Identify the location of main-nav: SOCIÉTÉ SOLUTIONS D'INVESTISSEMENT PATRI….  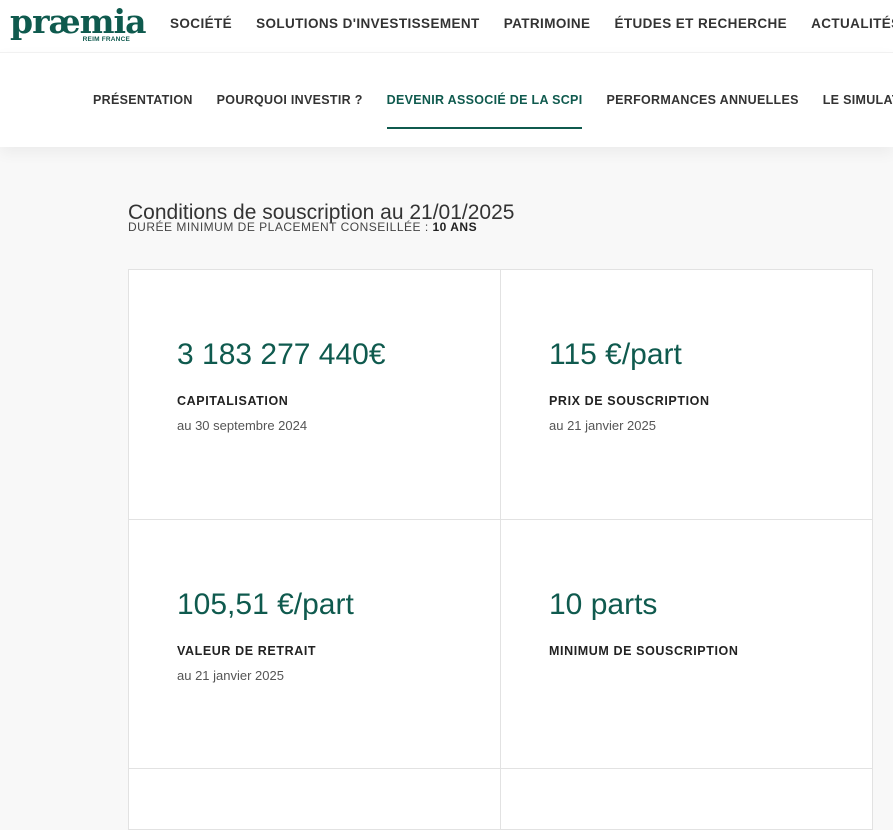
(531, 23).